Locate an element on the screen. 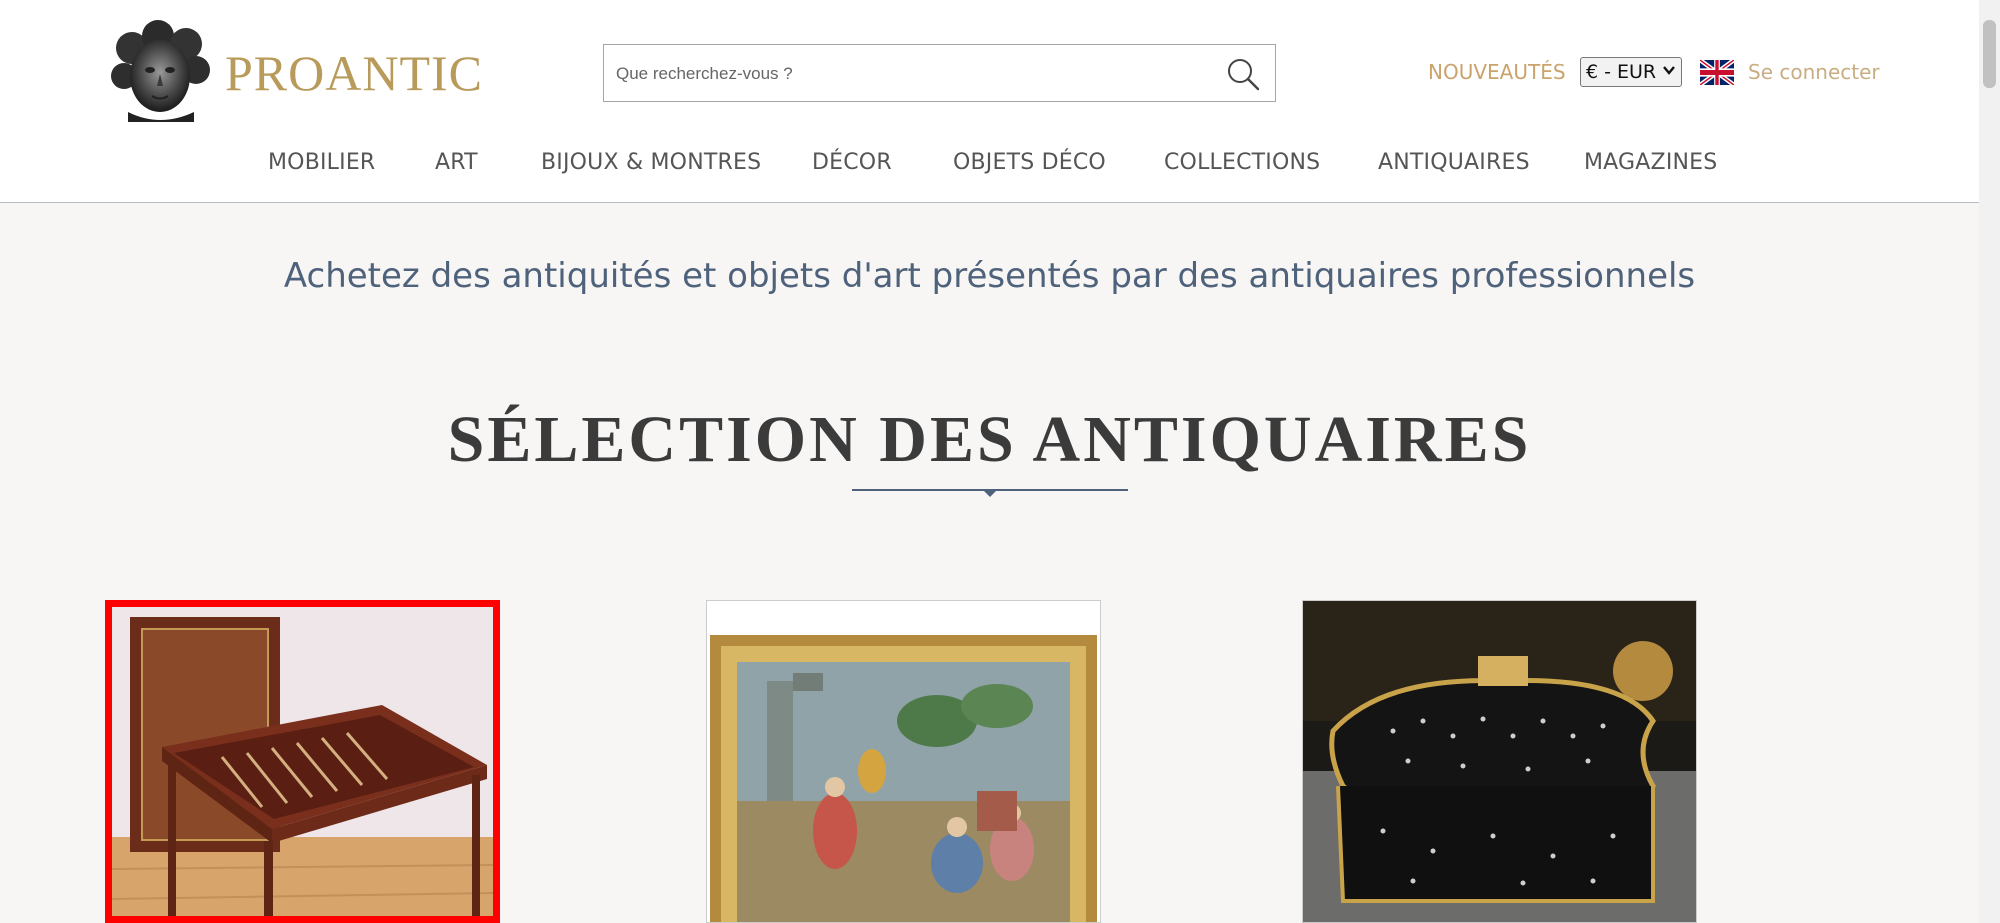 This screenshot has height=923, width=2000. logo-text: PROANTIC is located at coordinates (354, 73).